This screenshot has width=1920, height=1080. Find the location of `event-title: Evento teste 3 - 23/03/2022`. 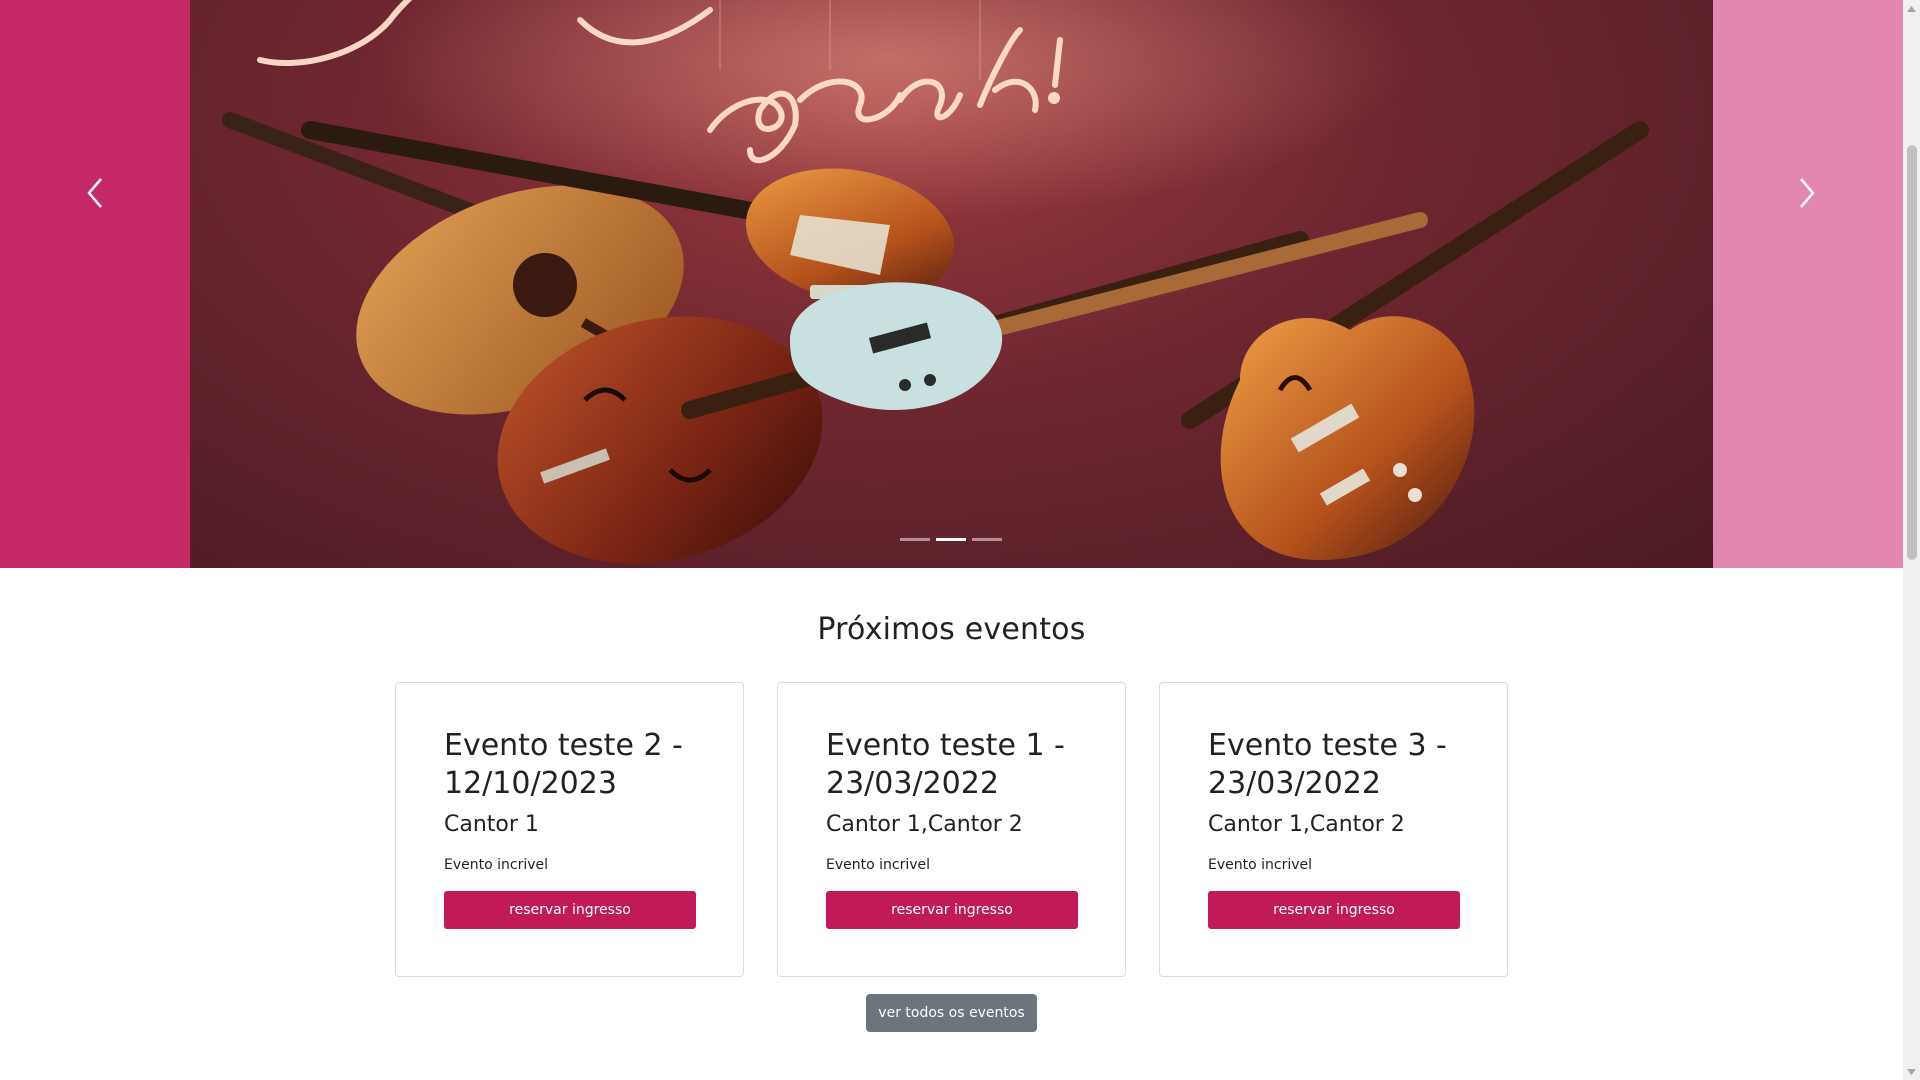

event-title: Evento teste 3 - 23/03/2022 is located at coordinates (1327, 764).